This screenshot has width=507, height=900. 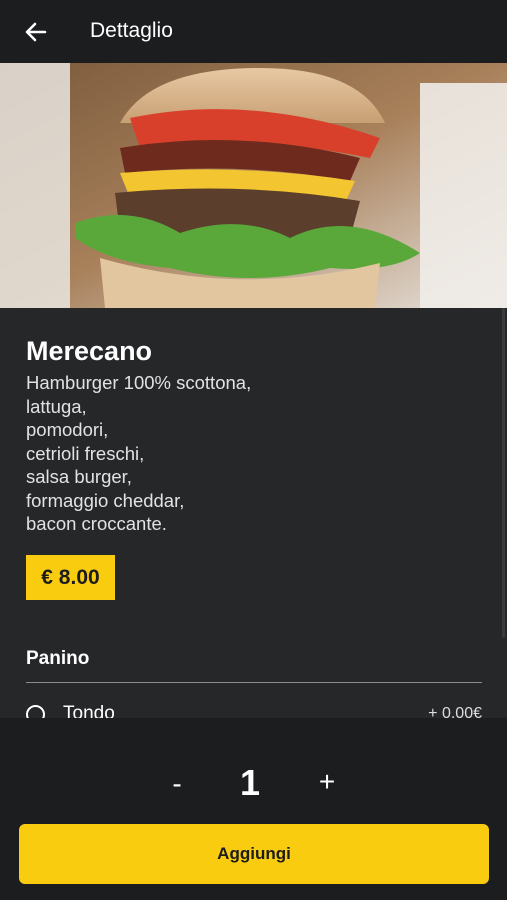 What do you see at coordinates (70, 577) in the screenshot?
I see `price-badge: € 8.00` at bounding box center [70, 577].